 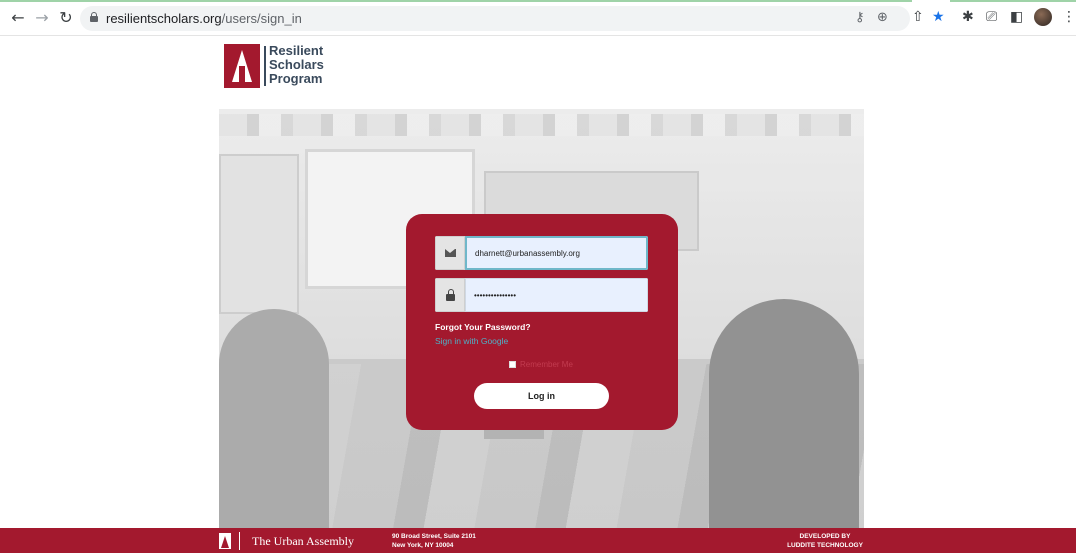 I want to click on logo-text: Resilient Scholars Program, so click(x=309, y=65).